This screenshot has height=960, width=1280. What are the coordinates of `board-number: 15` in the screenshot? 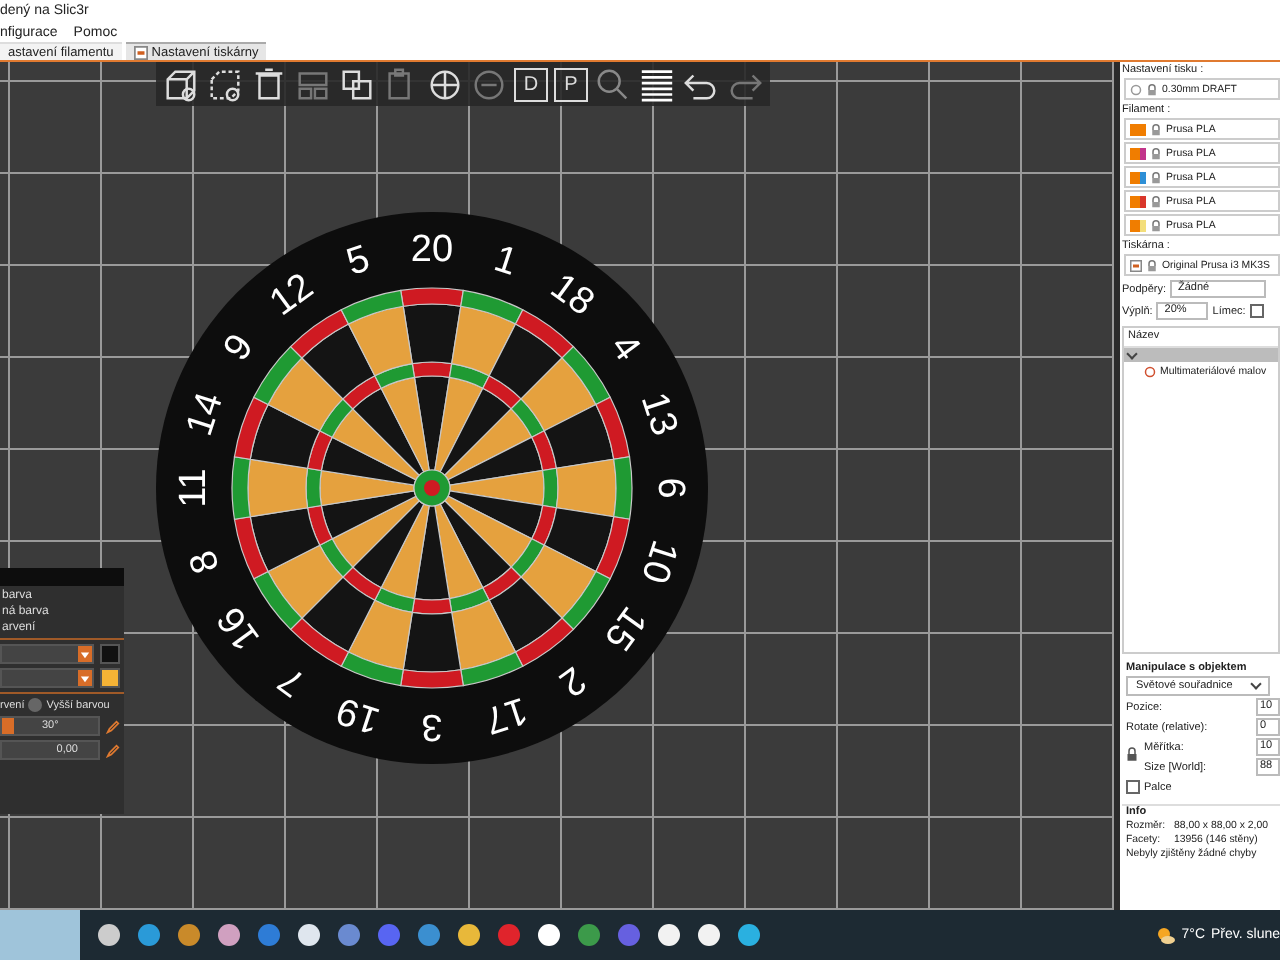 It's located at (624, 628).